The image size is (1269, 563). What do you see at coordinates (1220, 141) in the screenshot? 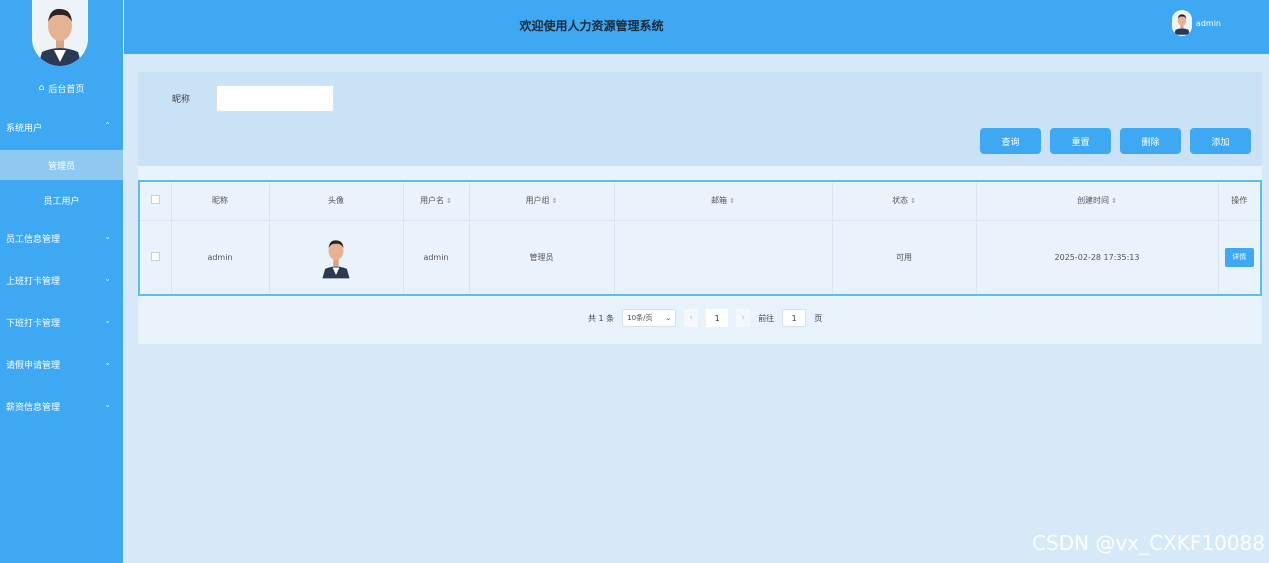
I see `add-button: 添加` at bounding box center [1220, 141].